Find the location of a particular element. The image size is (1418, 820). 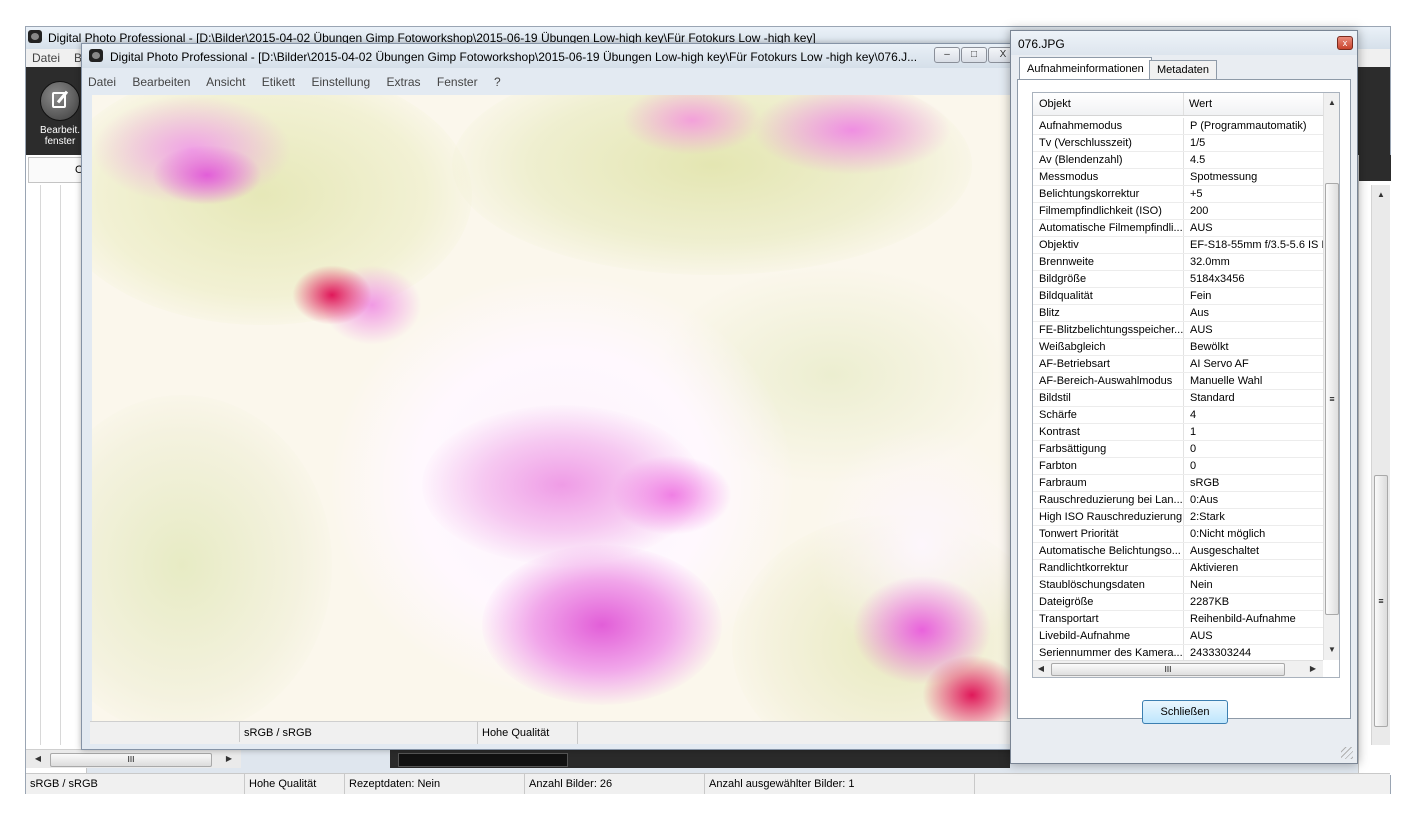

metadata-row: Dateigröße 2287KB is located at coordinates (1178, 602).